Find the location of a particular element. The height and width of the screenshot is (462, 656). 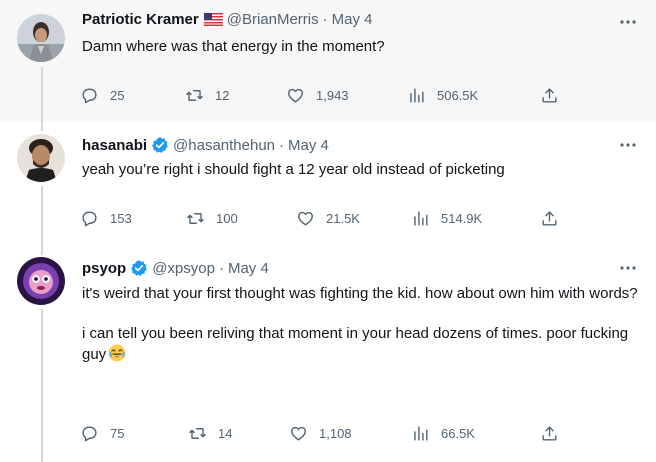

tweet-header: Patriotic Kramer @BrianMerris · May 4 is located at coordinates (227, 19).